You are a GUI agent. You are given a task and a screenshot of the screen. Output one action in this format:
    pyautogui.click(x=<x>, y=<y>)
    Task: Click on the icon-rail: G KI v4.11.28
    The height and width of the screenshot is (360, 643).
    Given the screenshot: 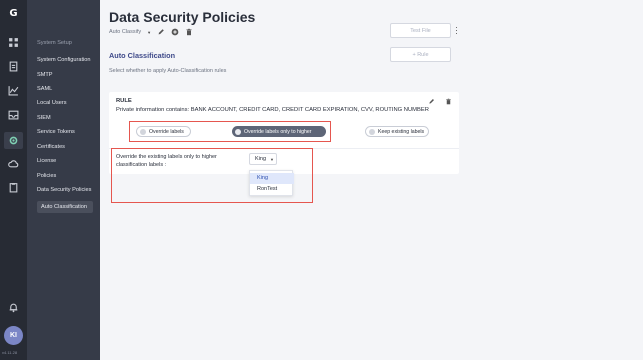 What is the action you would take?
    pyautogui.click(x=13, y=180)
    